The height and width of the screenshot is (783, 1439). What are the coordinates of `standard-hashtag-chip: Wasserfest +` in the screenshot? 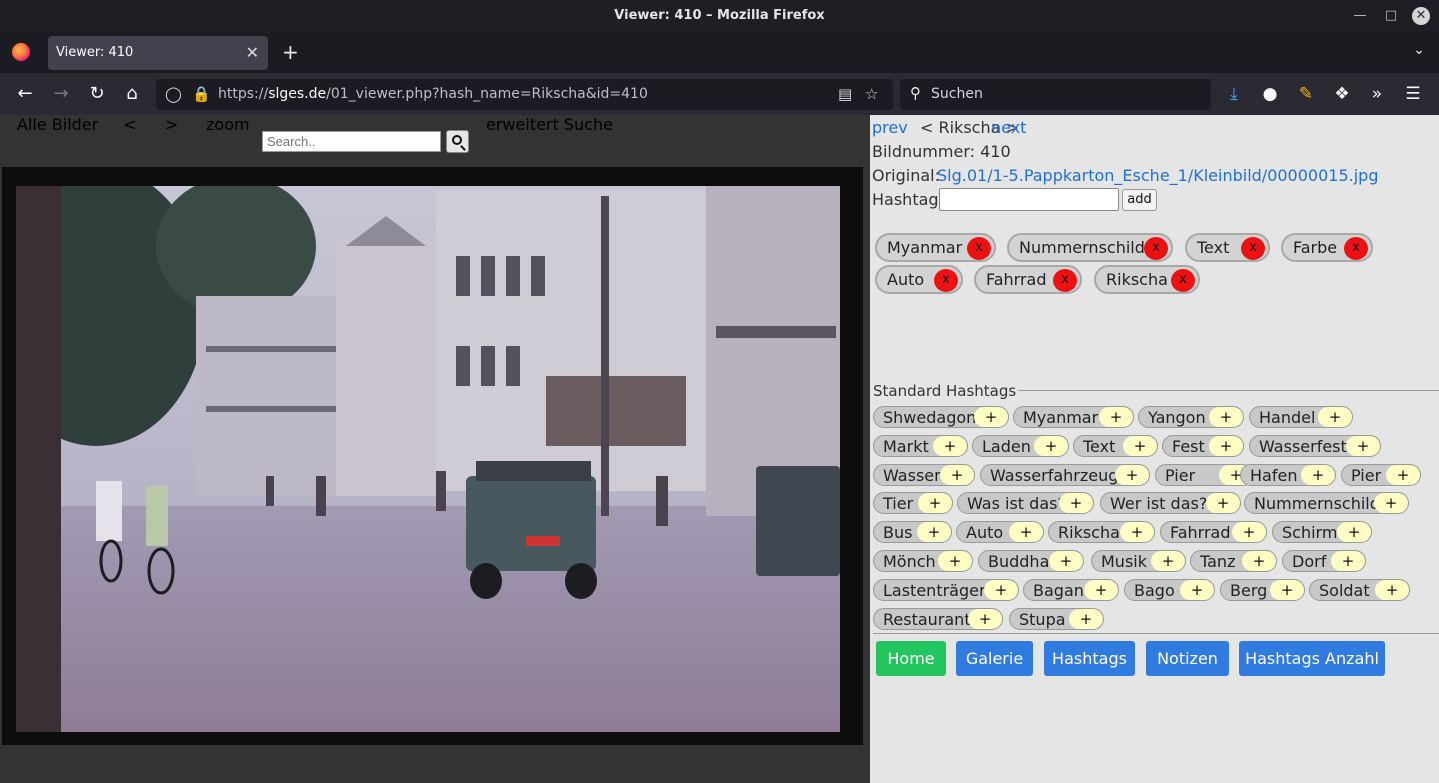 It's located at (1315, 446).